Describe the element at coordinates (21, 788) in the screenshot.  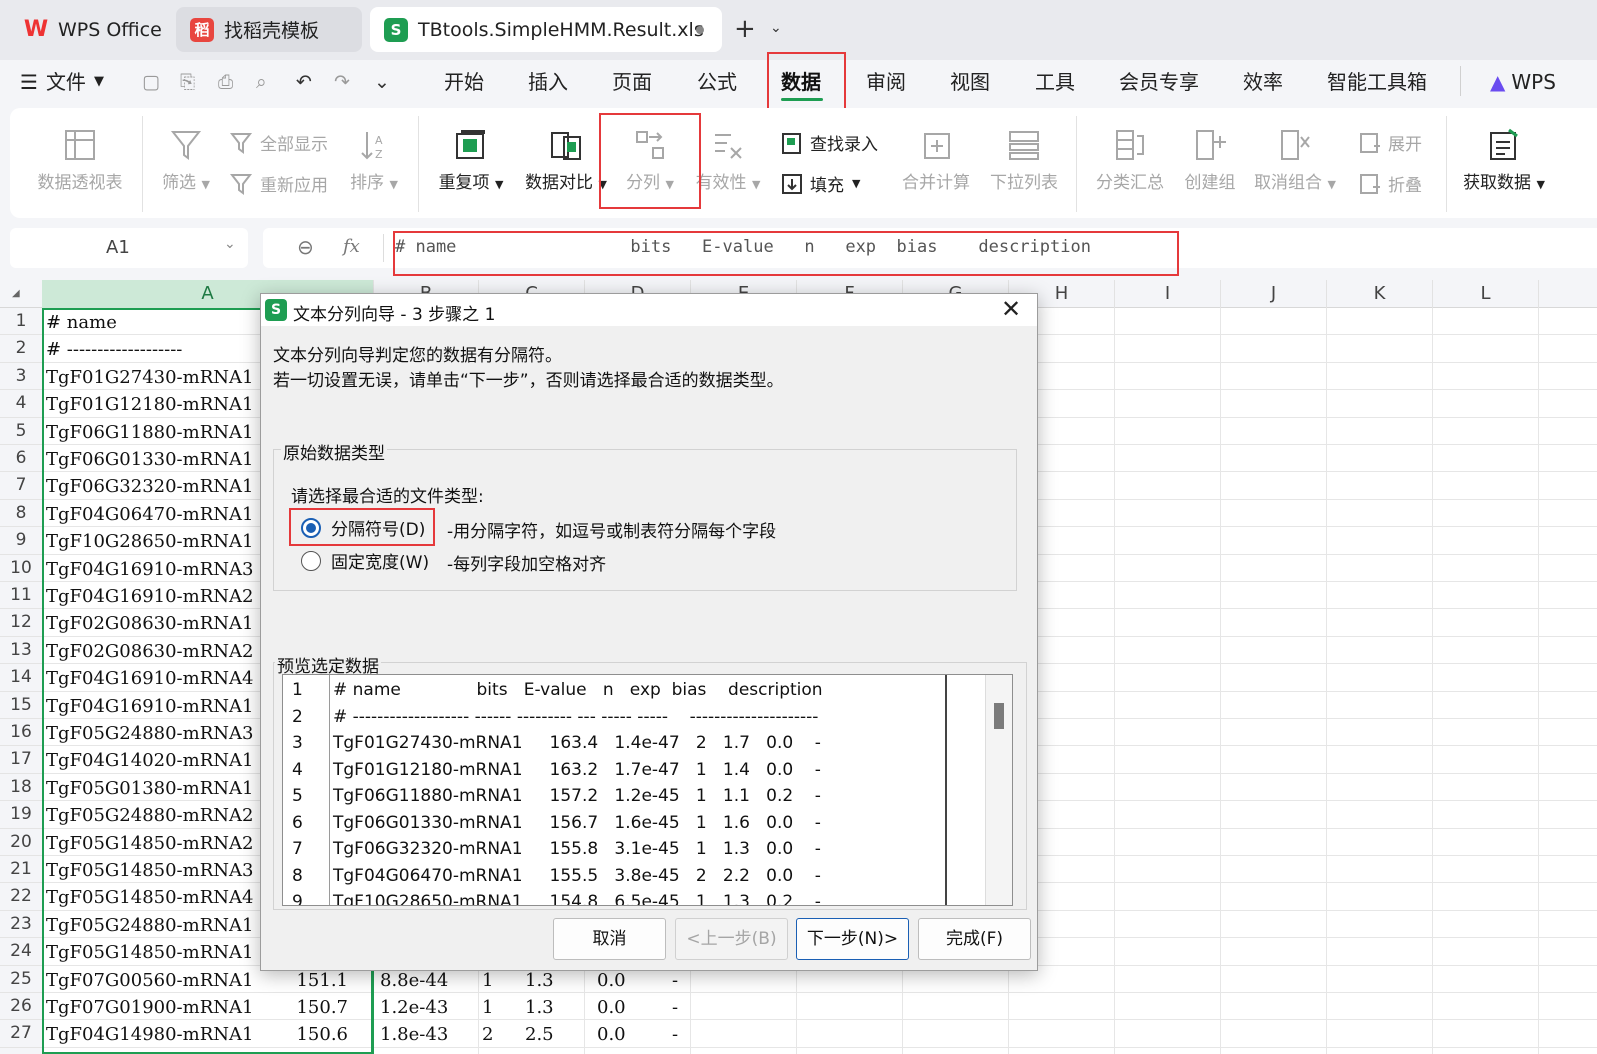
I see `row-header-18: 18` at that location.